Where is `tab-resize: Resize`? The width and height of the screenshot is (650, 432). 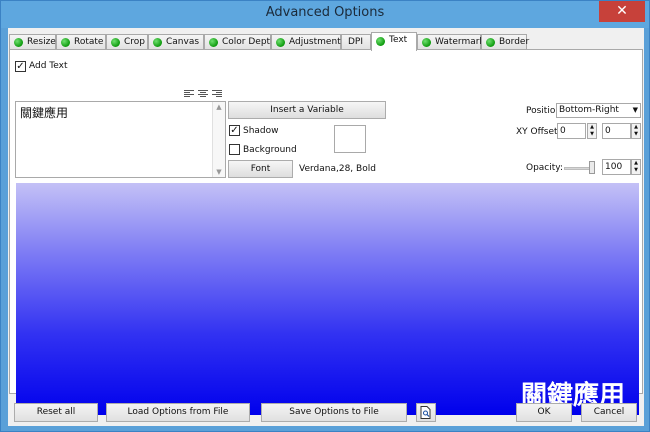
tab-resize: Resize is located at coordinates (32, 42).